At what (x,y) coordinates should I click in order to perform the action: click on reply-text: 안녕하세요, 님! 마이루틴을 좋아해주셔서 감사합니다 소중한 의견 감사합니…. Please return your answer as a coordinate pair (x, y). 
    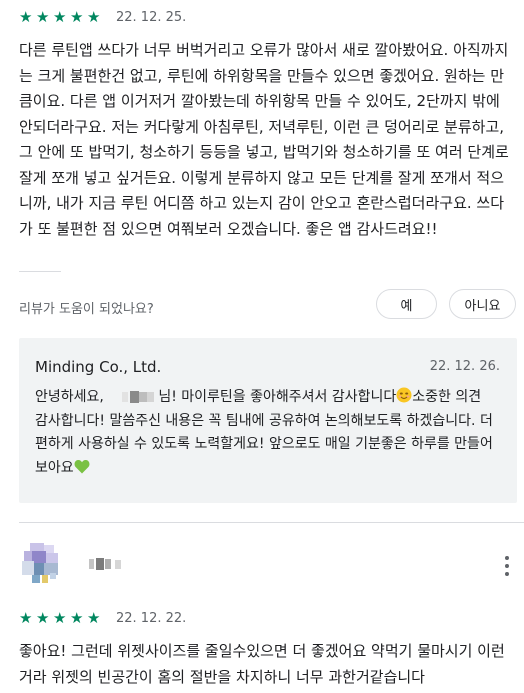
    Looking at the image, I should click on (266, 433).